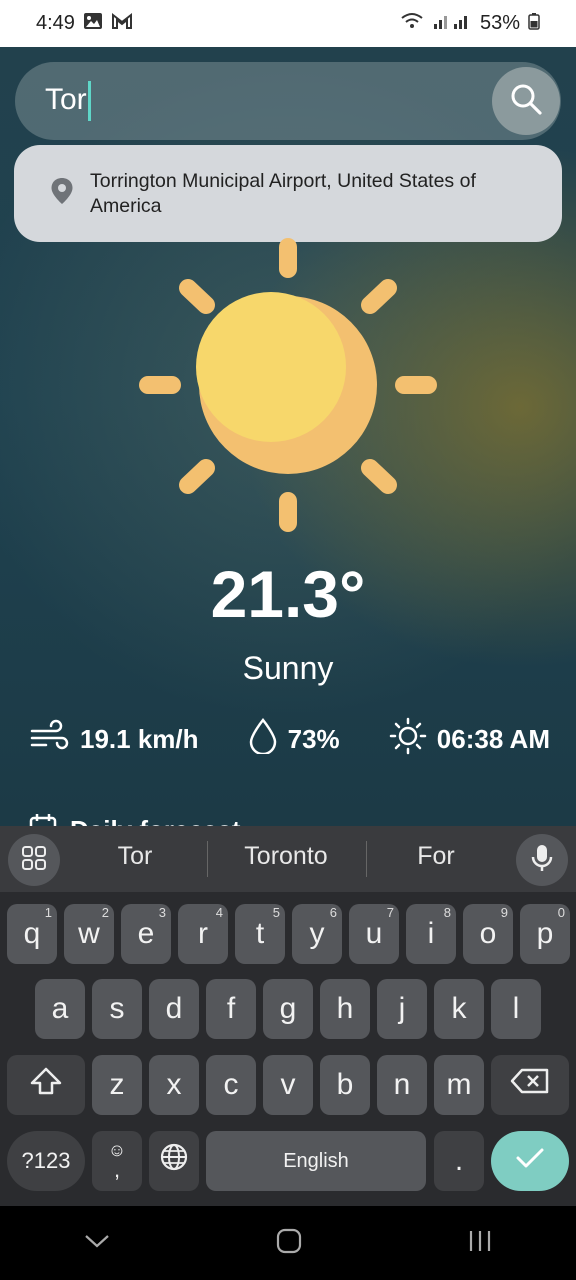  I want to click on keyboard-menu-button, so click(34, 860).